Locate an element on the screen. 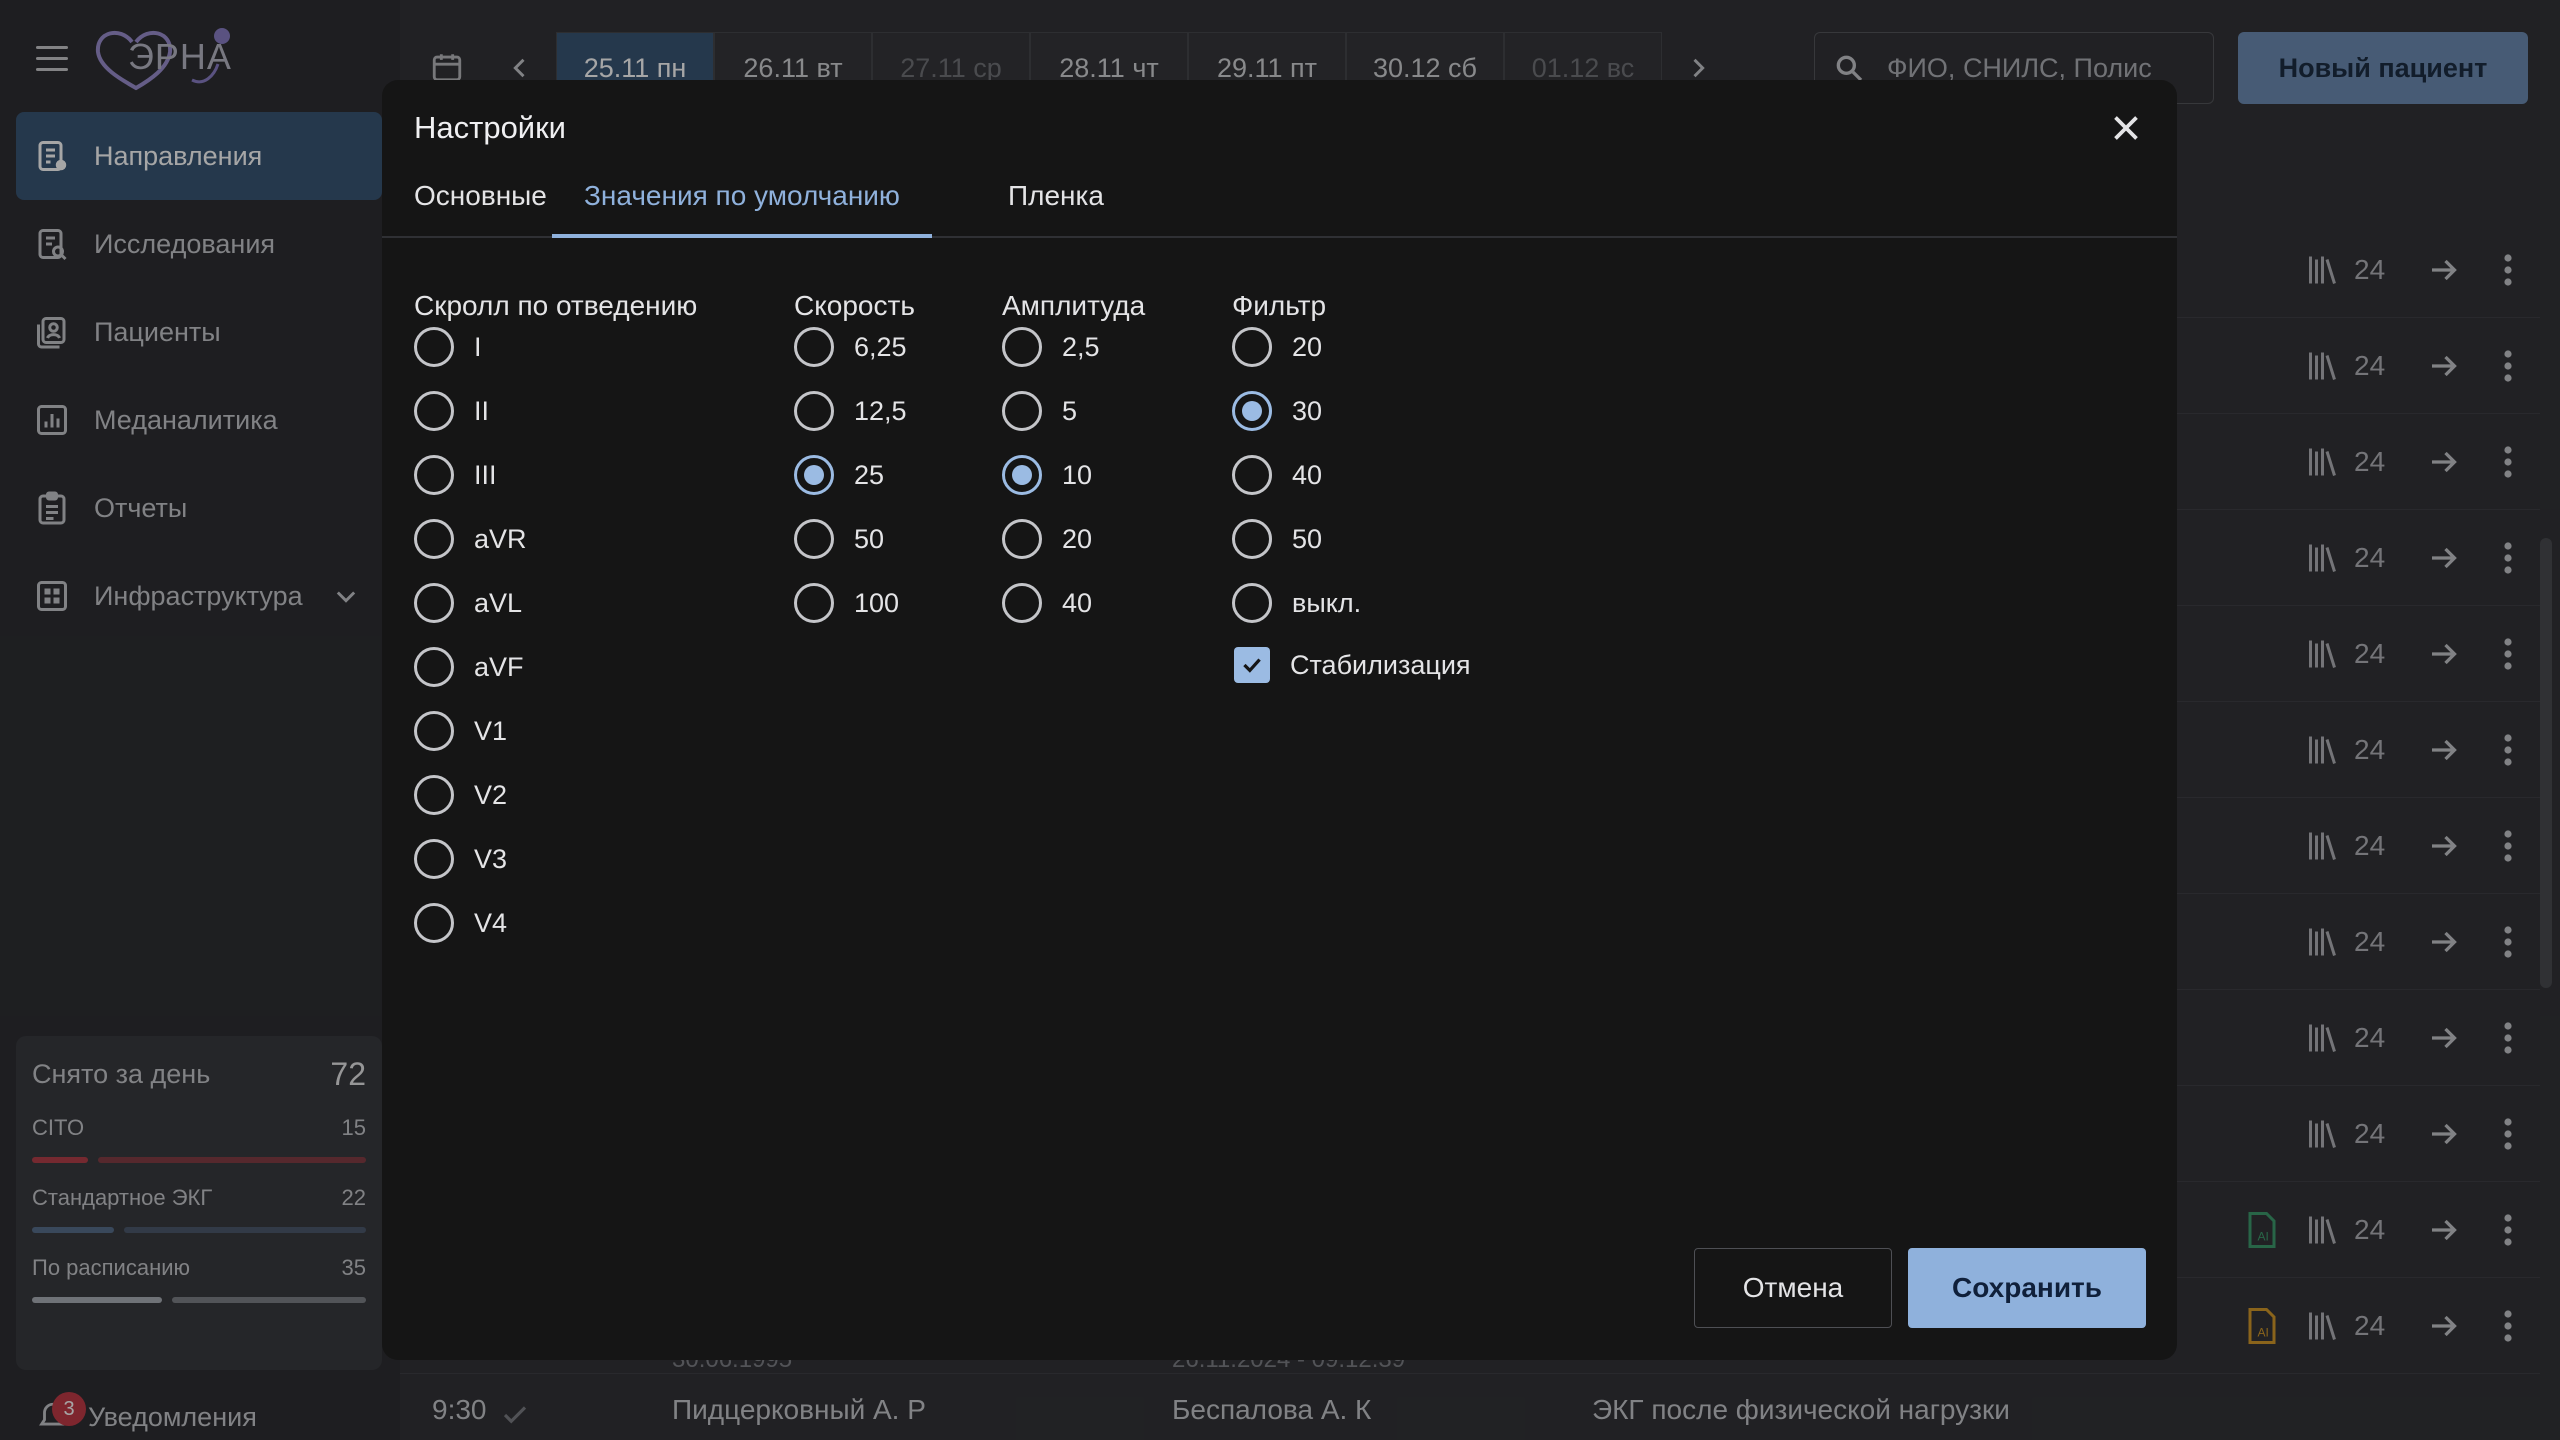 Image resolution: width=2560 pixels, height=1440 pixels. option-label: 30 is located at coordinates (1307, 410).